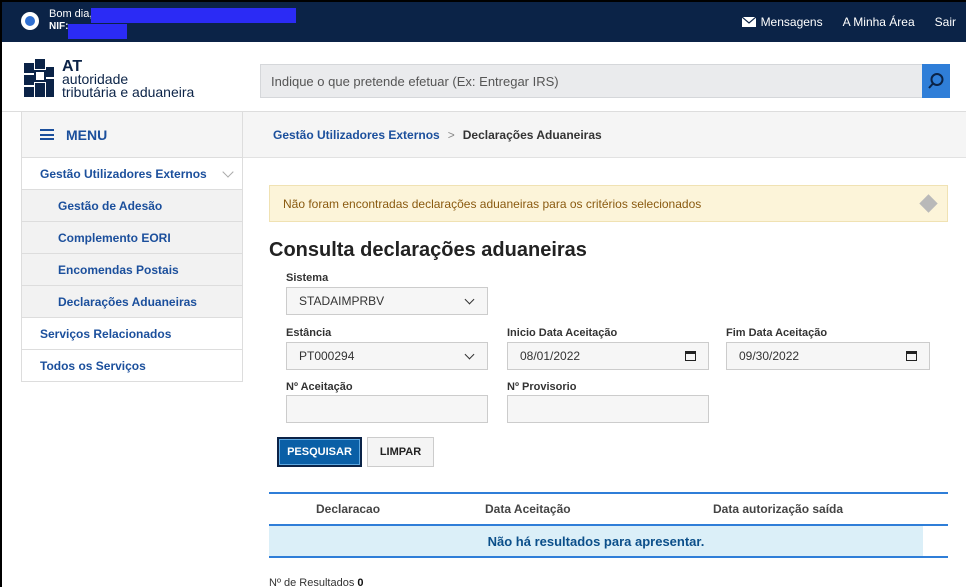 Image resolution: width=966 pixels, height=587 pixels. What do you see at coordinates (387, 409) in the screenshot?
I see `n-aceitacao-input` at bounding box center [387, 409].